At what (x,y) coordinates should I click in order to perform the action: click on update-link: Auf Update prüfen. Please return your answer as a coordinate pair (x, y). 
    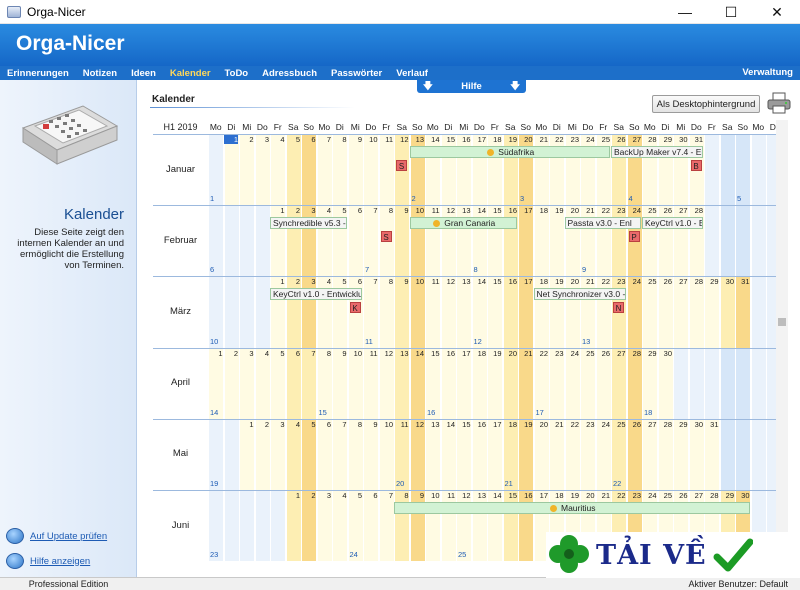
    Looking at the image, I should click on (56, 536).